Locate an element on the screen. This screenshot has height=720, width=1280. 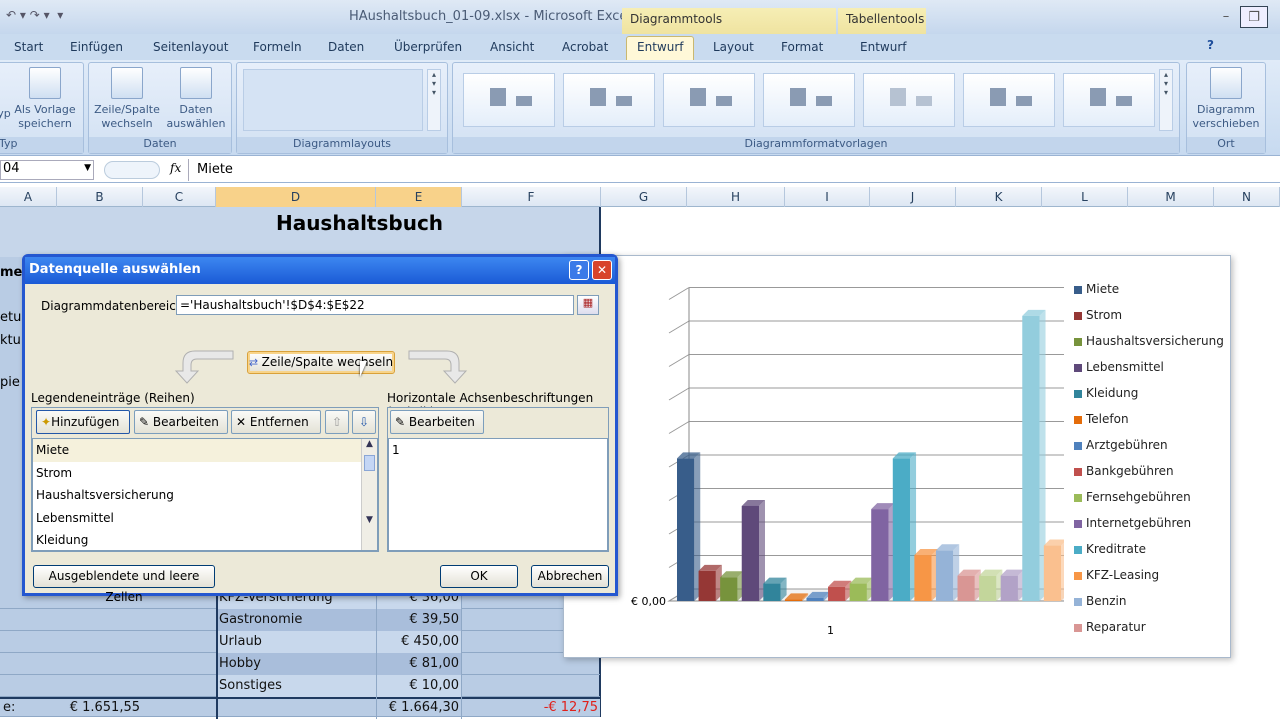
tab-ansicht: Ansicht is located at coordinates (512, 47).